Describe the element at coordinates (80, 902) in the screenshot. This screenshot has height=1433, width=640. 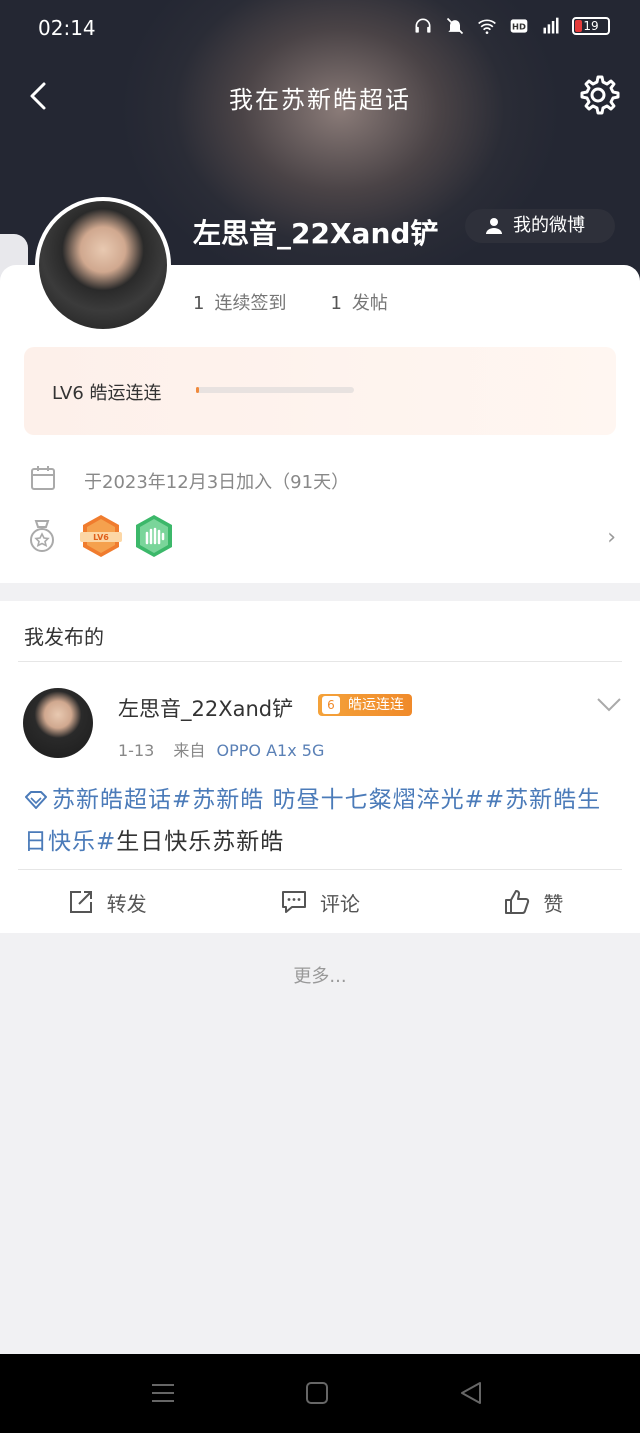
I see `repost-icon` at that location.